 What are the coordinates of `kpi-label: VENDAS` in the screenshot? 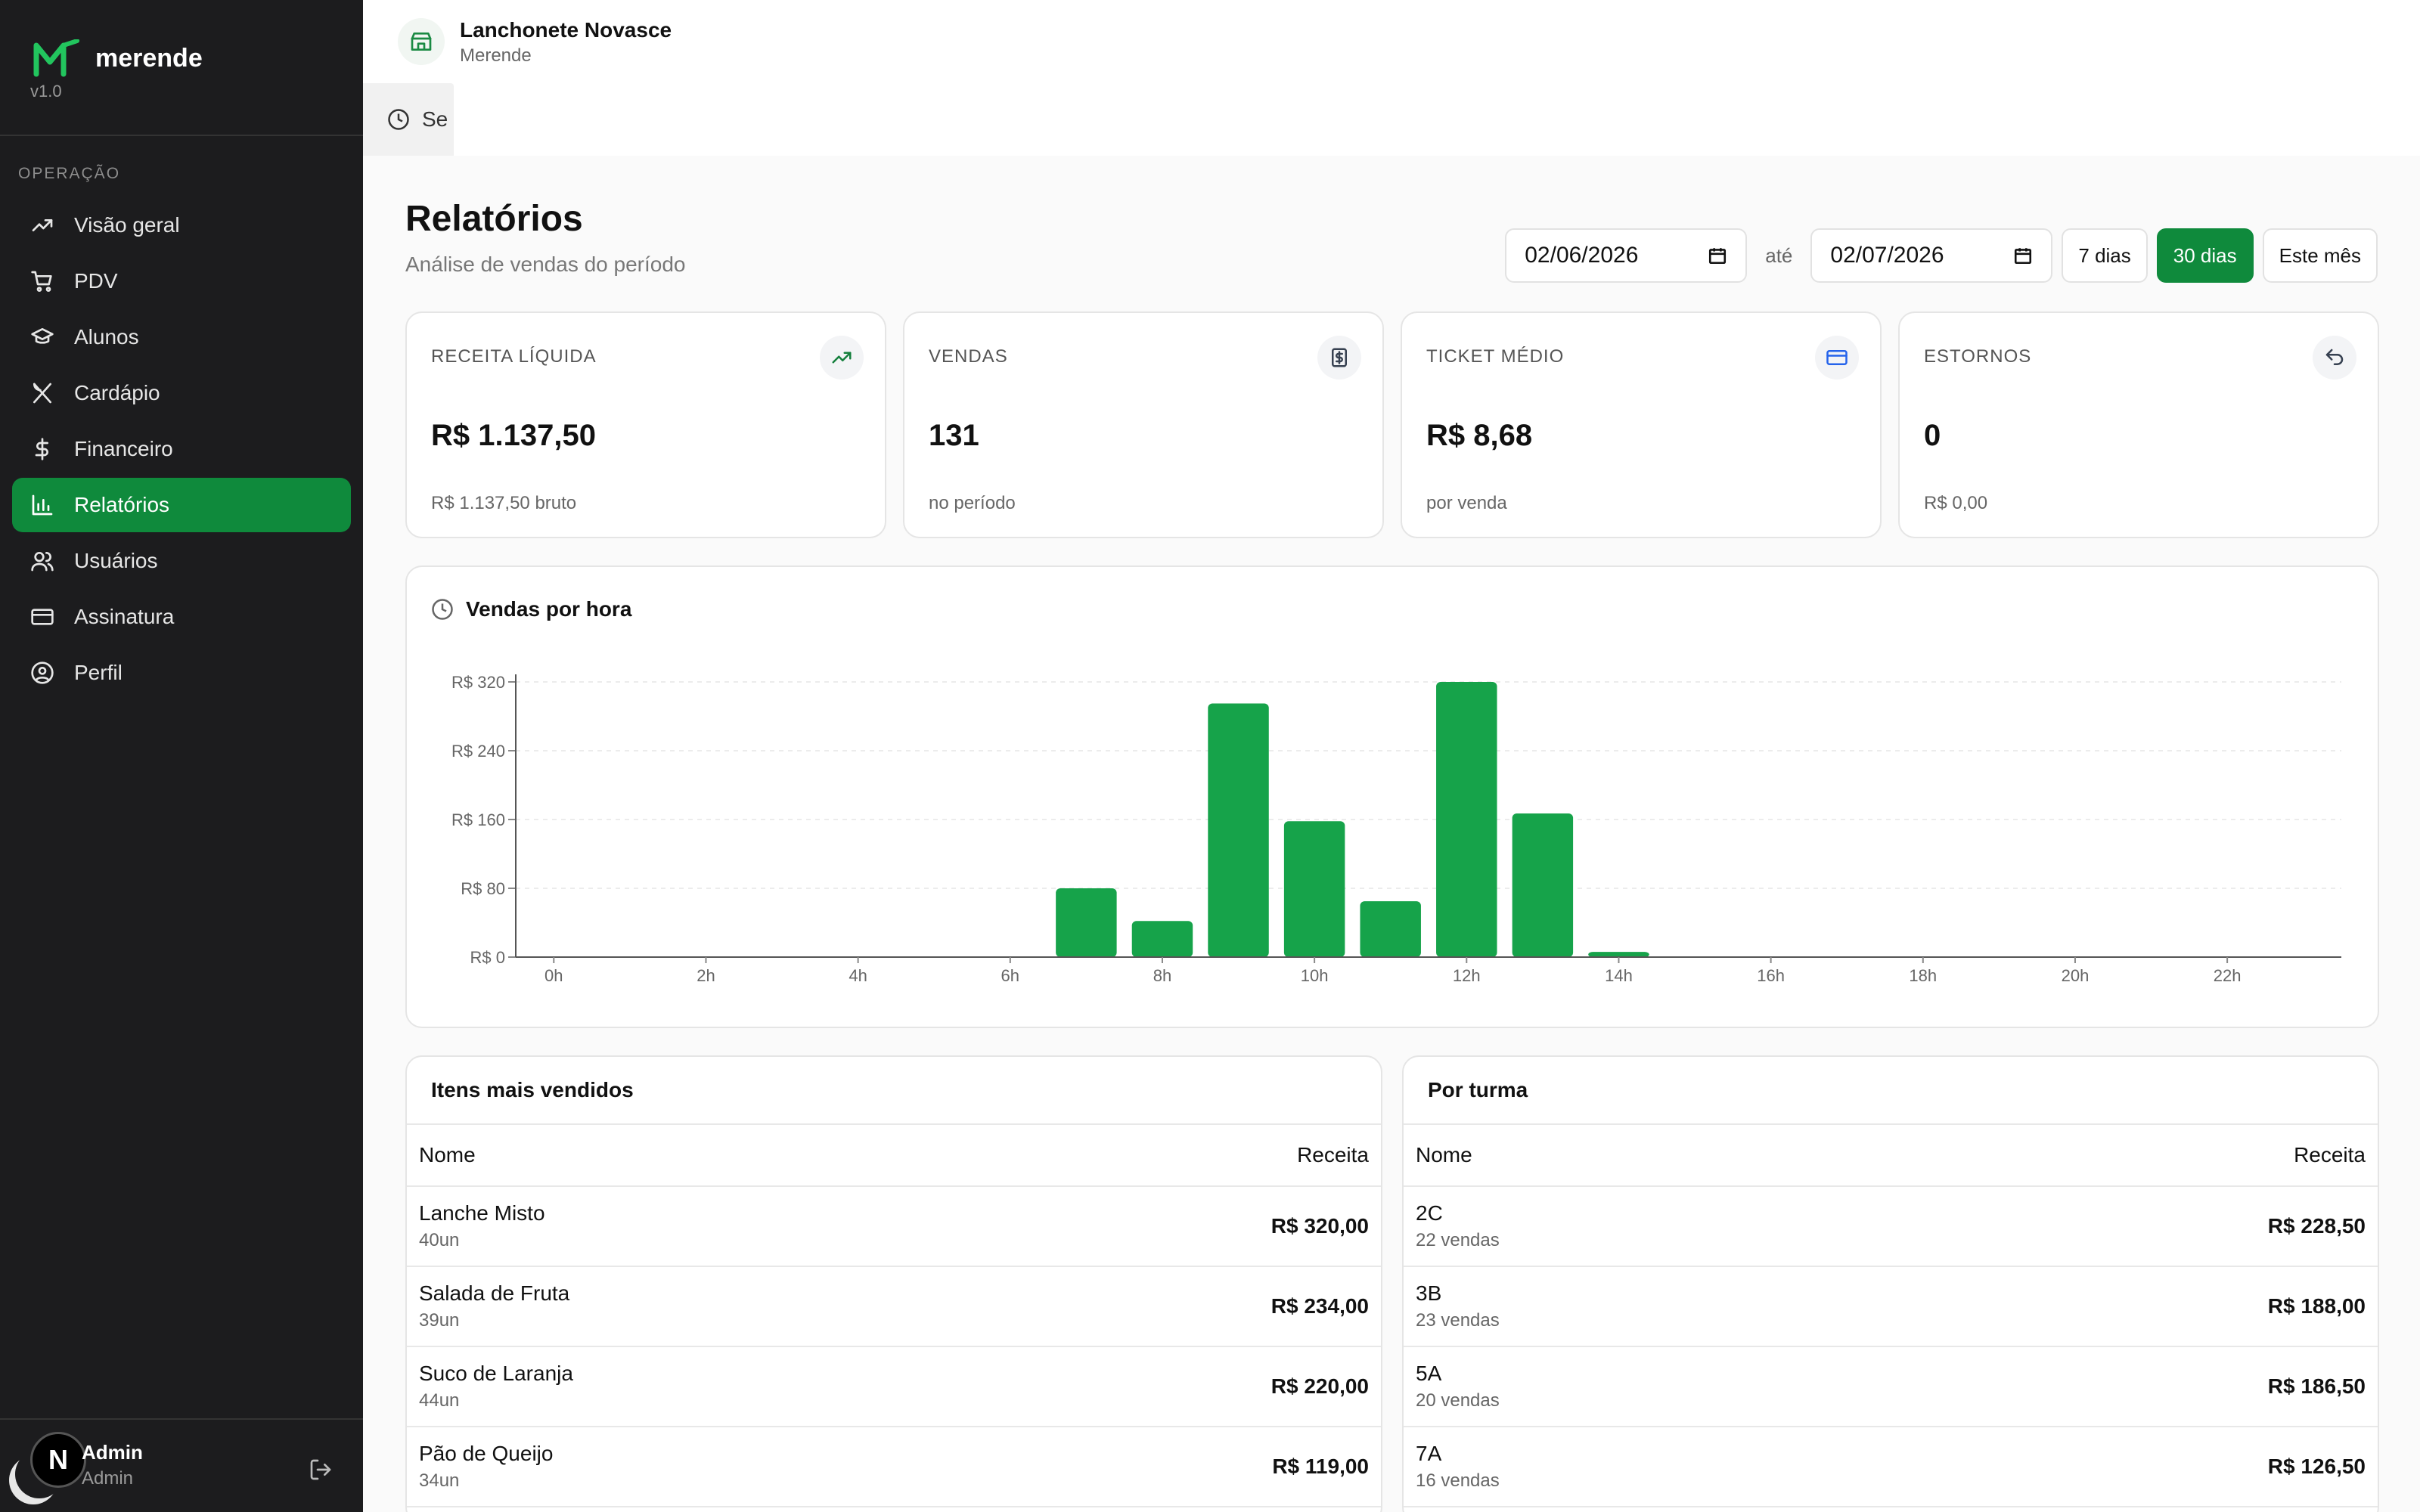 It's located at (969, 356).